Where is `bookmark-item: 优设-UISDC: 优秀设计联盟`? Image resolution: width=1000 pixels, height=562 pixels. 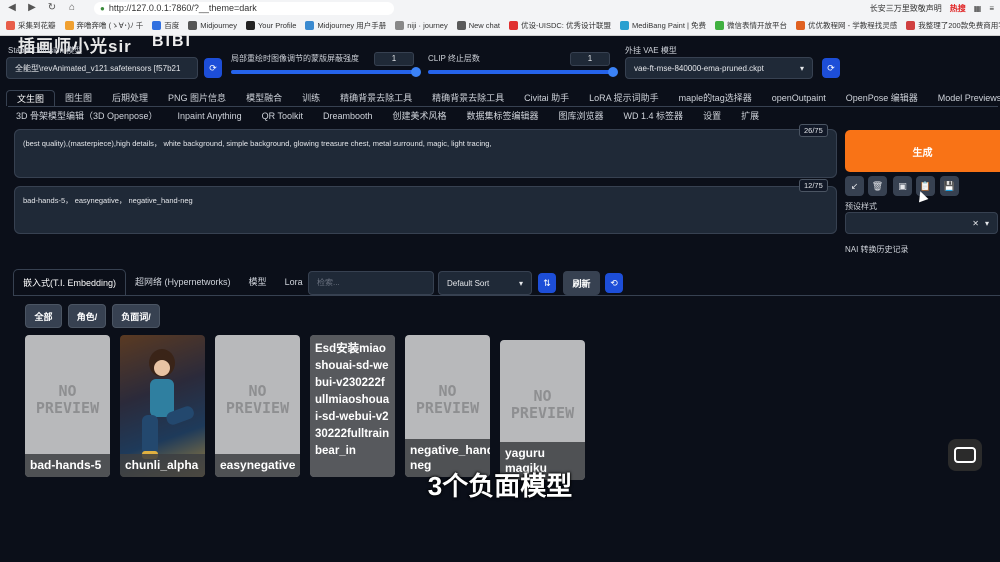
bookmark-item: 优设-UISDC: 优秀设计联盟 is located at coordinates (559, 25).